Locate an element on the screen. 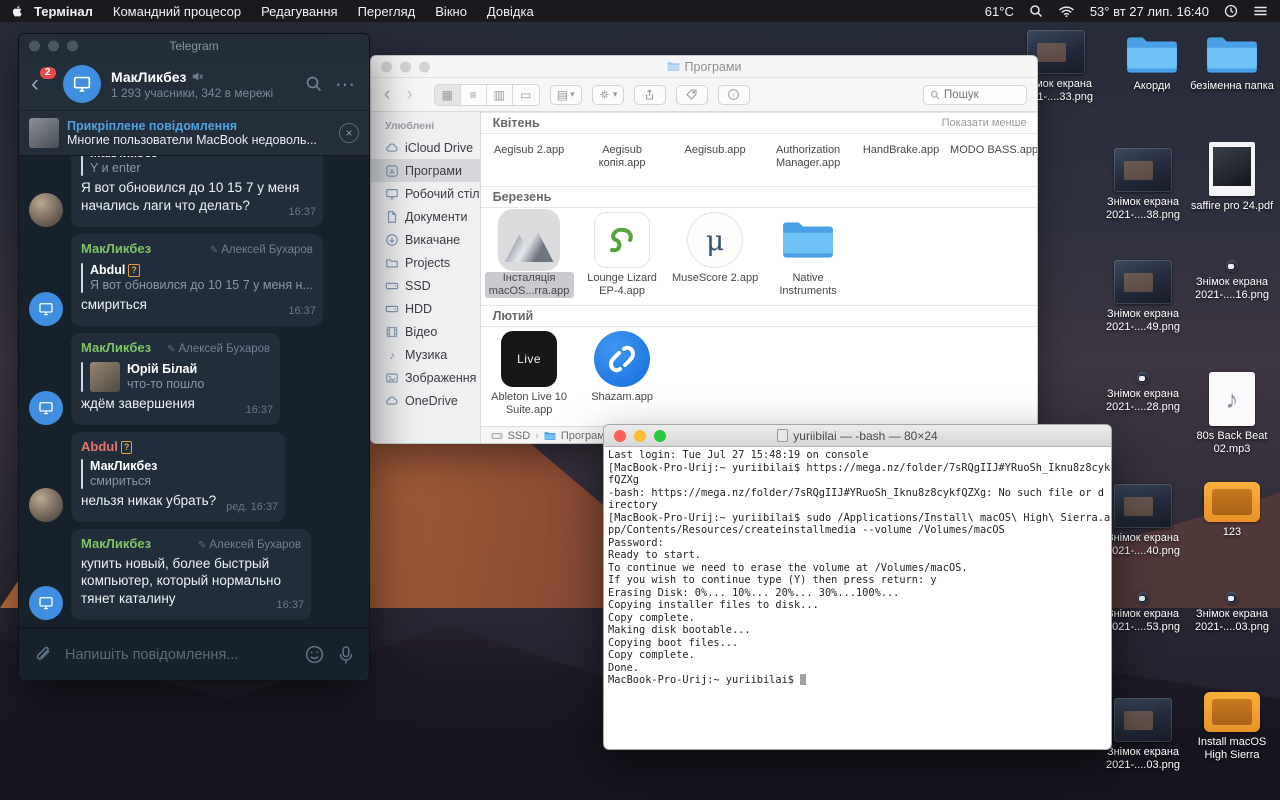  file-item: Aegisub.app is located at coordinates (715, 159).